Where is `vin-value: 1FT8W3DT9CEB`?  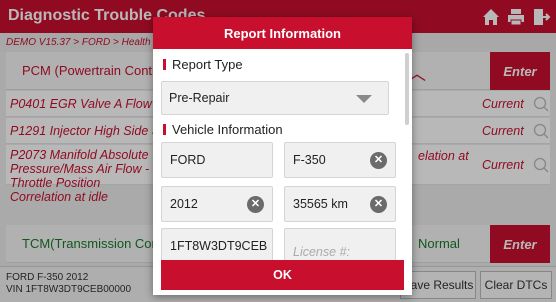 vin-value: 1FT8W3DT9CEB is located at coordinates (219, 246).